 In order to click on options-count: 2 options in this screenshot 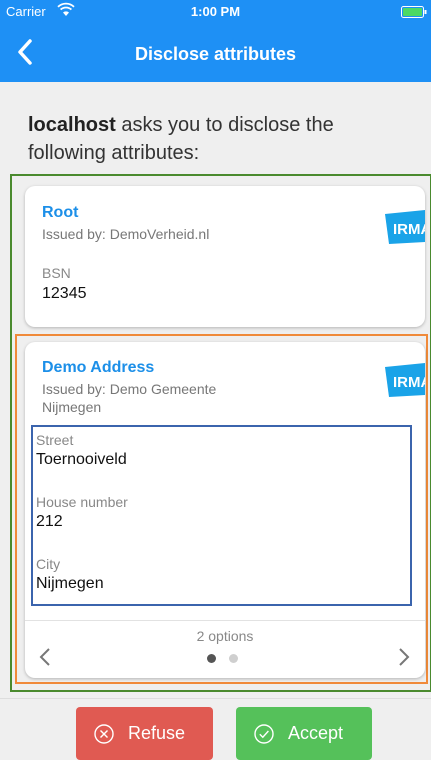, I will do `click(225, 636)`.